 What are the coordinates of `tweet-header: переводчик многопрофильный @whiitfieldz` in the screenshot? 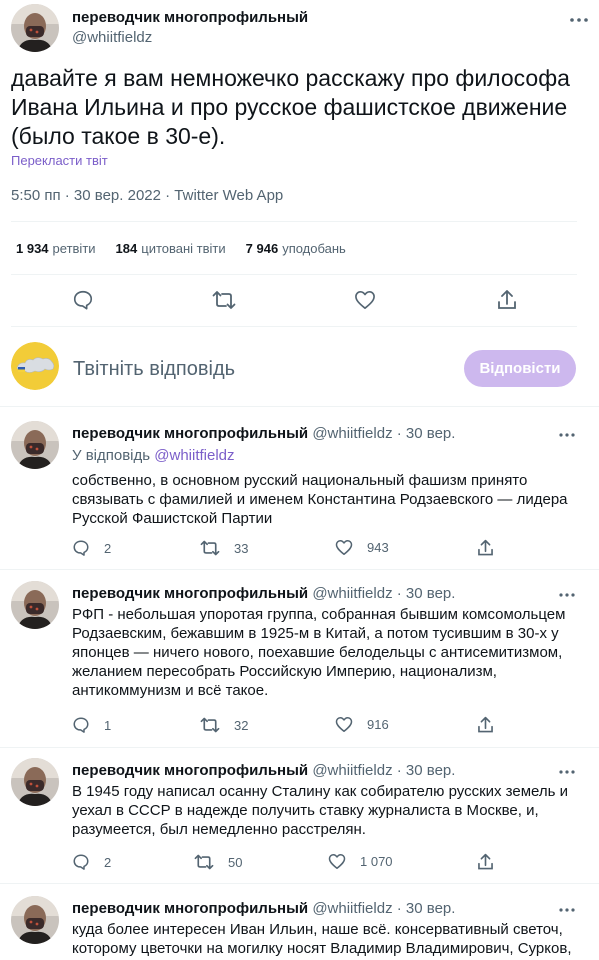 It's located at (301, 29).